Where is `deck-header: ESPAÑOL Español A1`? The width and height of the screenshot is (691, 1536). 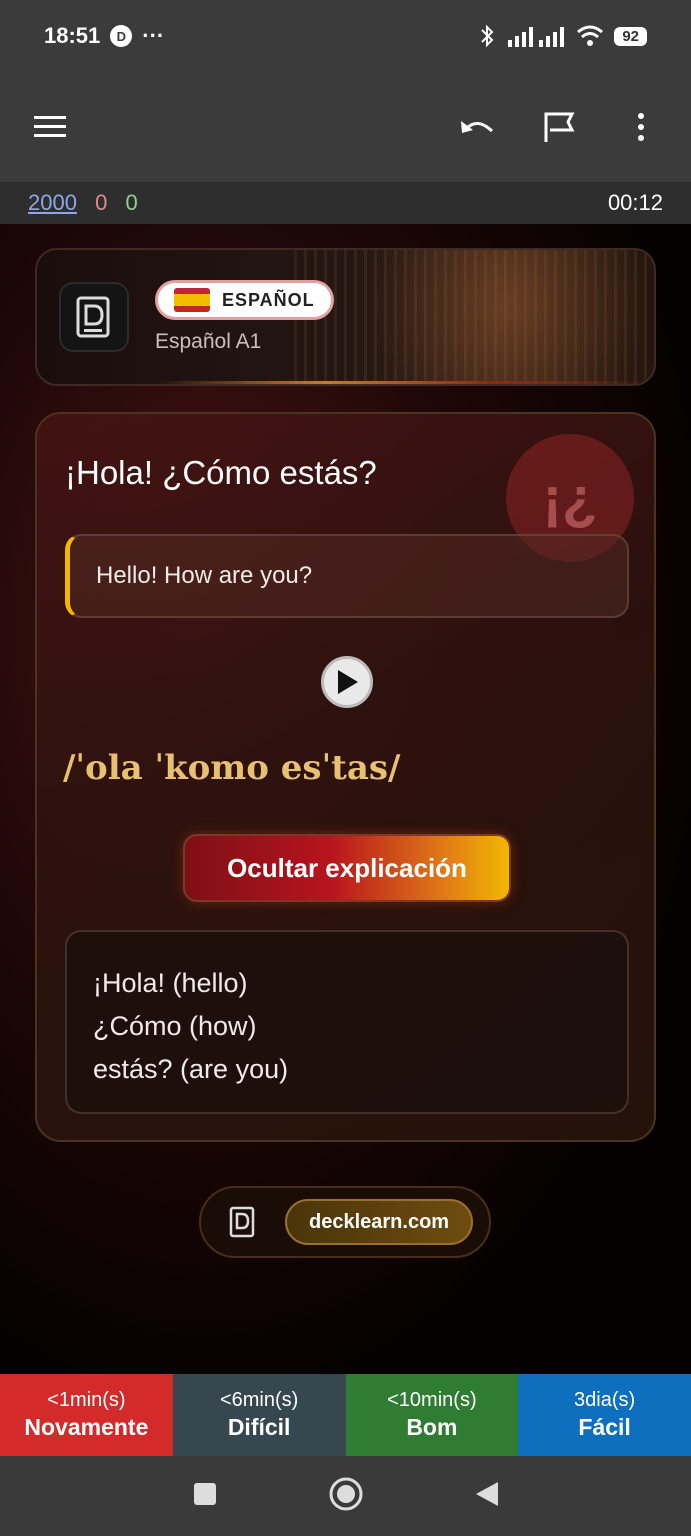 deck-header: ESPAÑOL Español A1 is located at coordinates (345, 317).